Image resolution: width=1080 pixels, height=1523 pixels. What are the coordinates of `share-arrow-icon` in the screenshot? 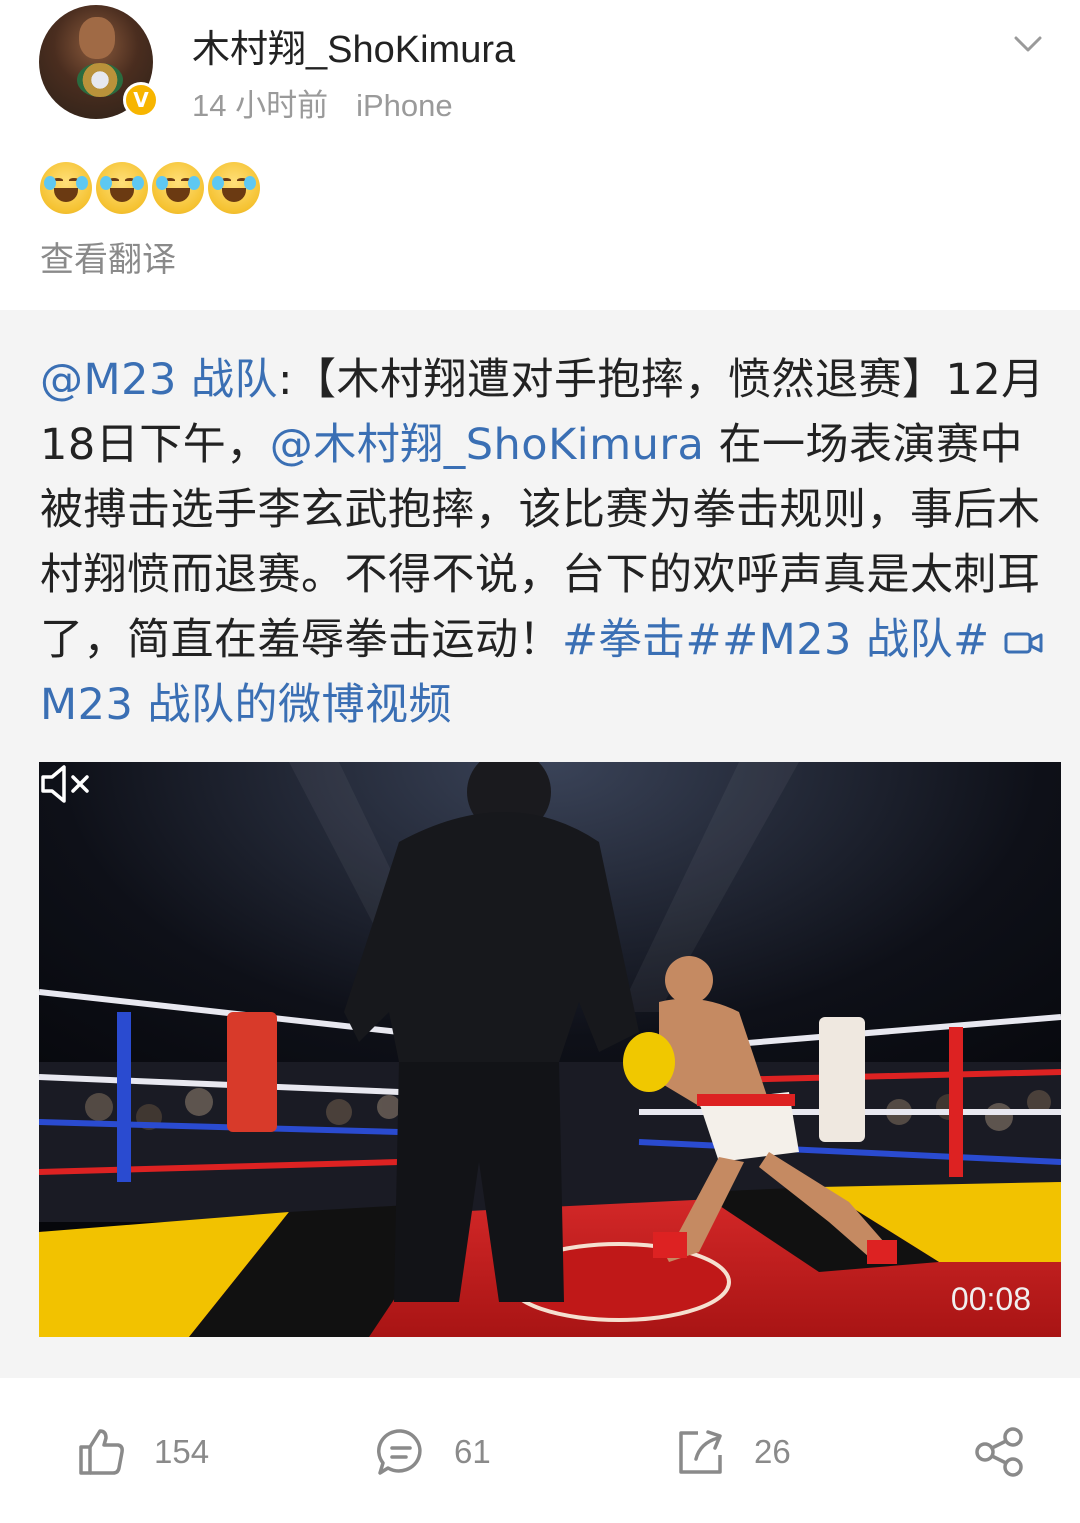 It's located at (700, 1452).